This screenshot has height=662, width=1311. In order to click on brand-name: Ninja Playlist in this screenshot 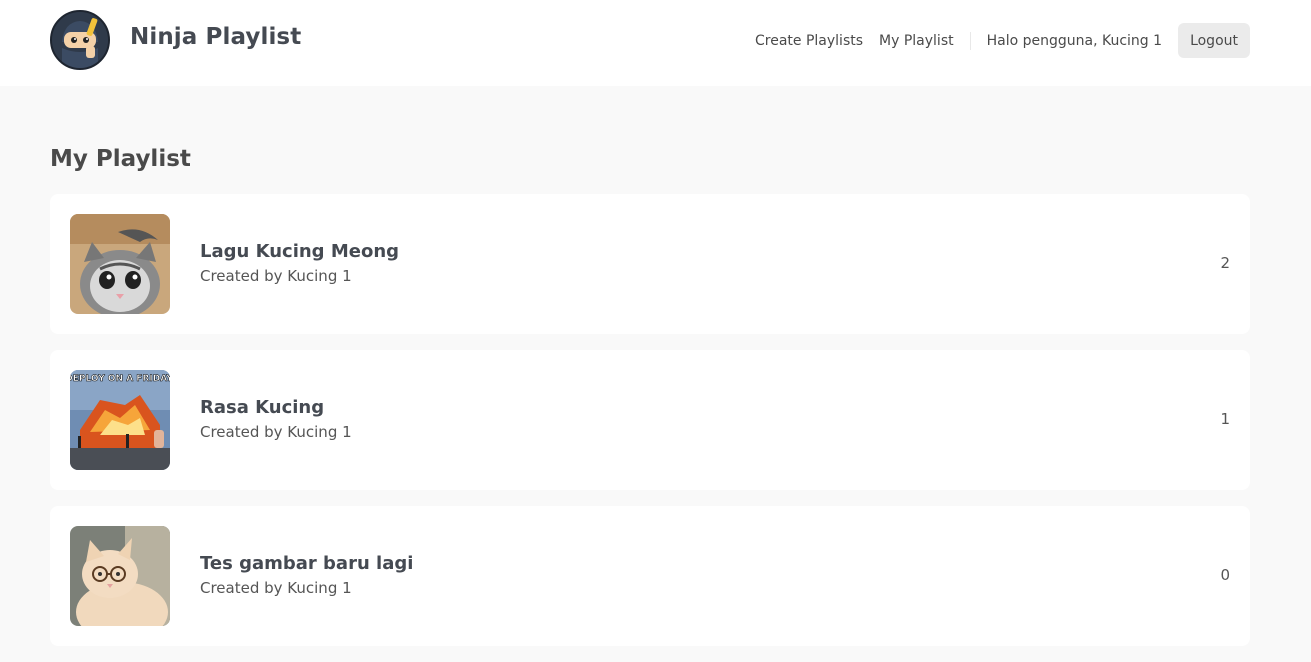, I will do `click(215, 37)`.